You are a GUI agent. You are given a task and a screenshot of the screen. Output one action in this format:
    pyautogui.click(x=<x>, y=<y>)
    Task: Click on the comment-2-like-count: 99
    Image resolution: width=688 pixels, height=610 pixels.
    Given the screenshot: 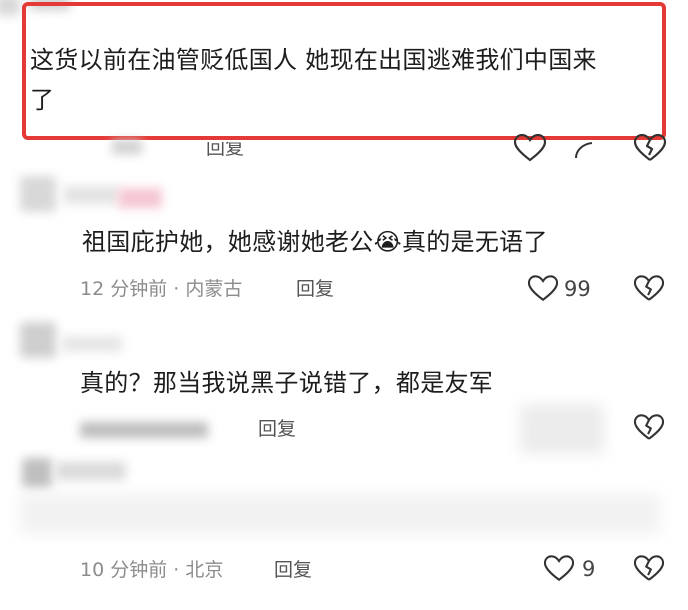 What is the action you would take?
    pyautogui.click(x=577, y=288)
    